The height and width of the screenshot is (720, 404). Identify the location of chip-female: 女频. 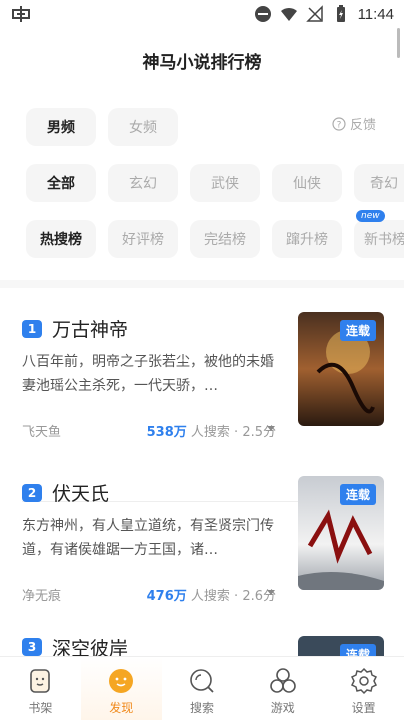
(143, 127).